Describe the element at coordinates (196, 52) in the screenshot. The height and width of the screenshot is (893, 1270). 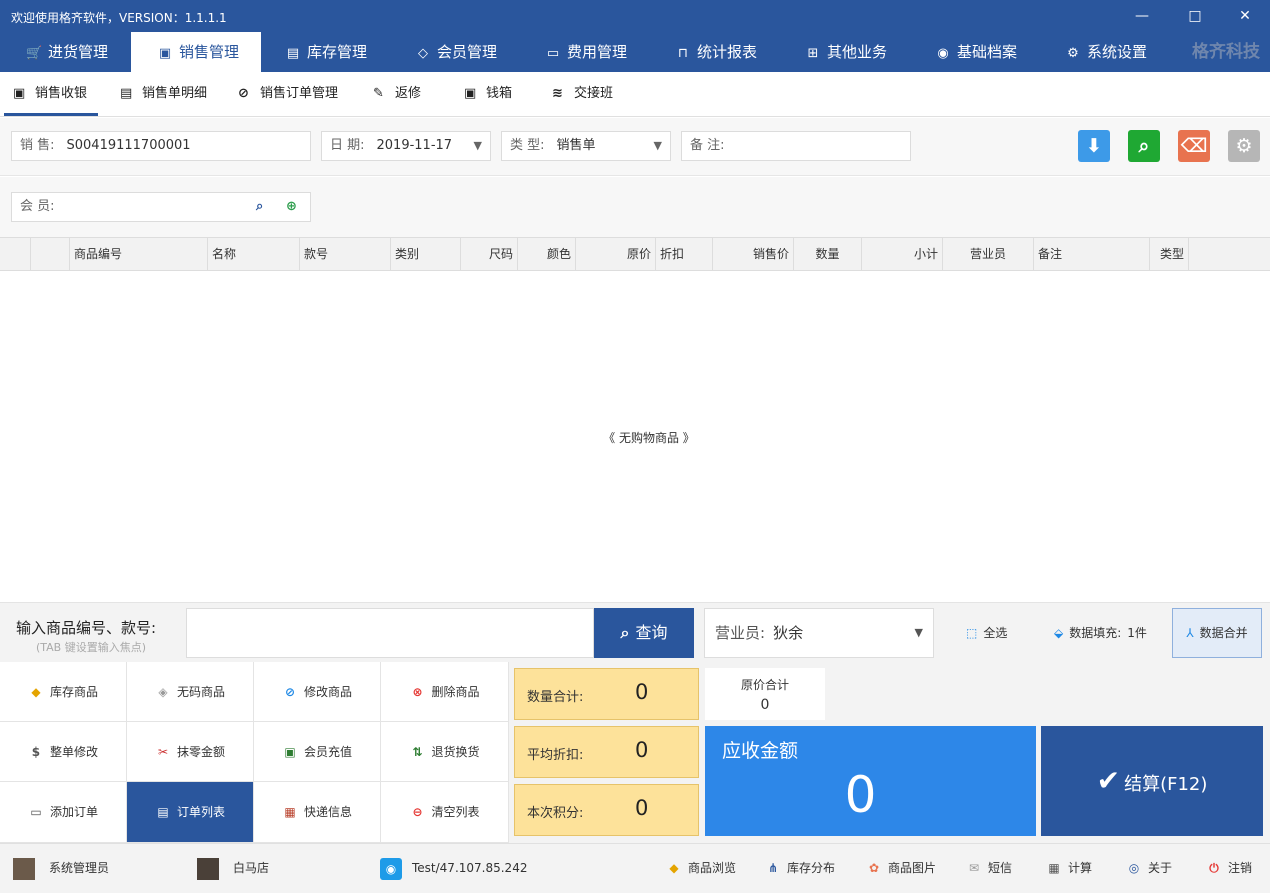
I see `tab-sales: ▣ 销售管理` at that location.